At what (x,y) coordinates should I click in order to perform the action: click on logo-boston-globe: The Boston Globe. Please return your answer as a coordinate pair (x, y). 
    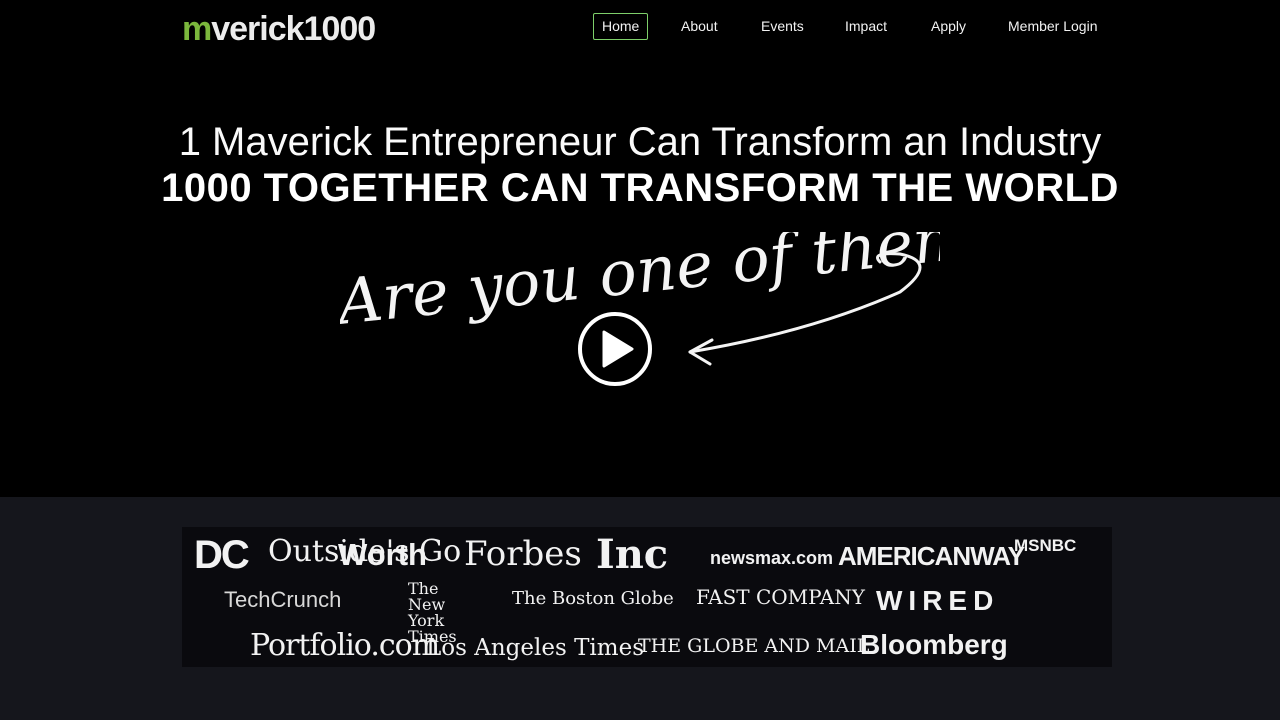
    Looking at the image, I should click on (593, 598).